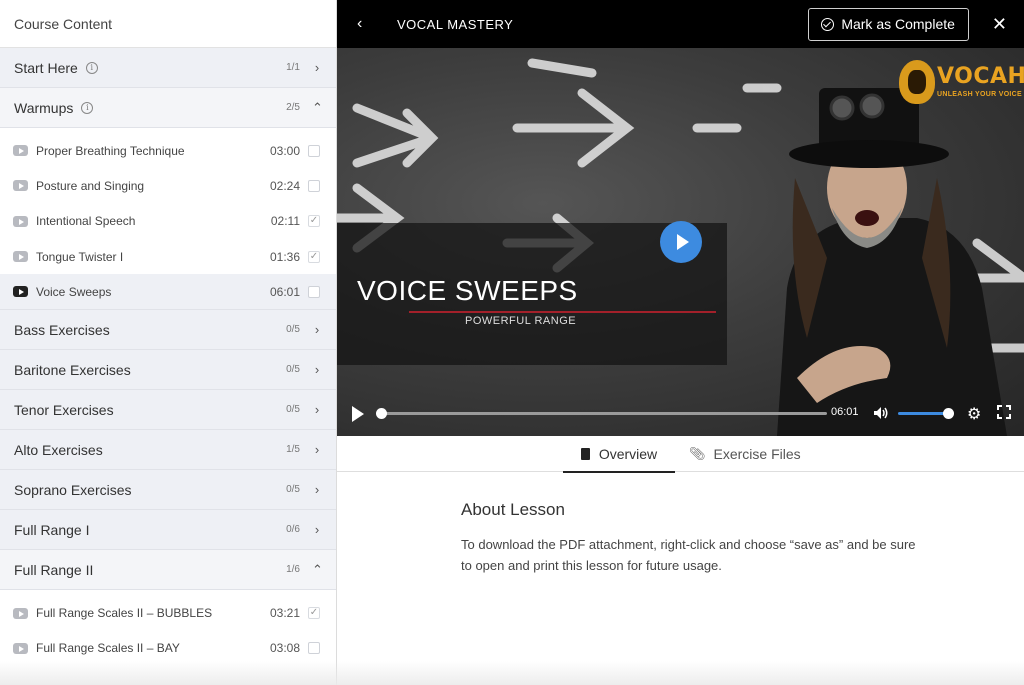 The height and width of the screenshot is (685, 1024). What do you see at coordinates (168, 410) in the screenshot?
I see `section-tenor-exercises: Tenor Exercises 0/5 ›` at bounding box center [168, 410].